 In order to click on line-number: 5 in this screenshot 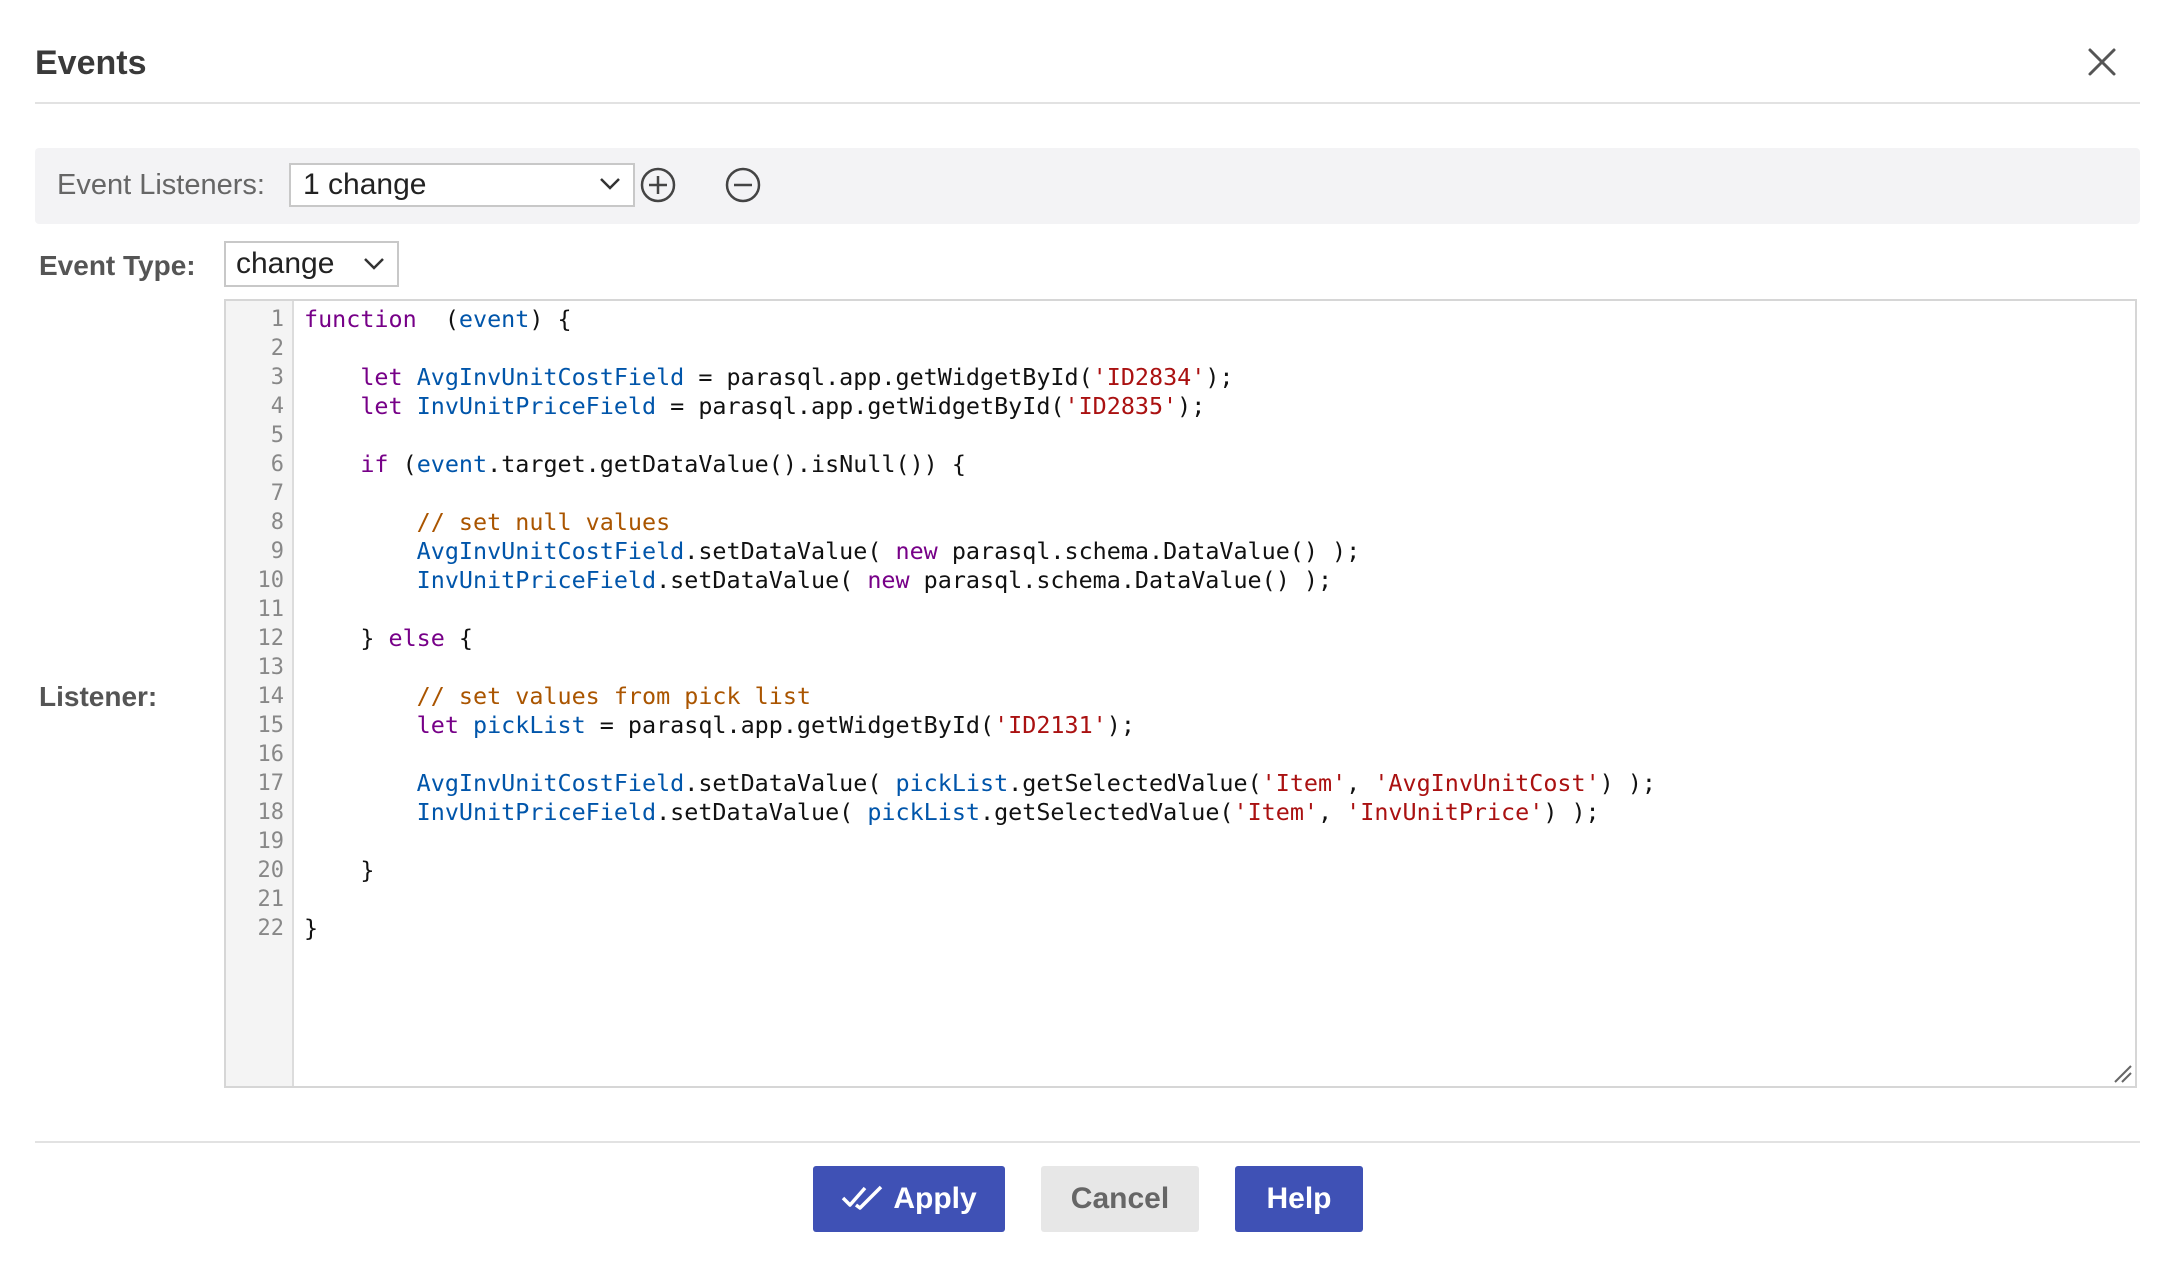, I will do `click(277, 435)`.